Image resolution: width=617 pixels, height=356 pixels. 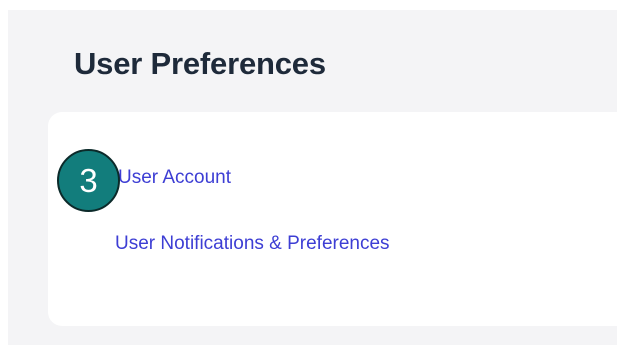 I want to click on user-account-link: User Account, so click(x=174, y=178).